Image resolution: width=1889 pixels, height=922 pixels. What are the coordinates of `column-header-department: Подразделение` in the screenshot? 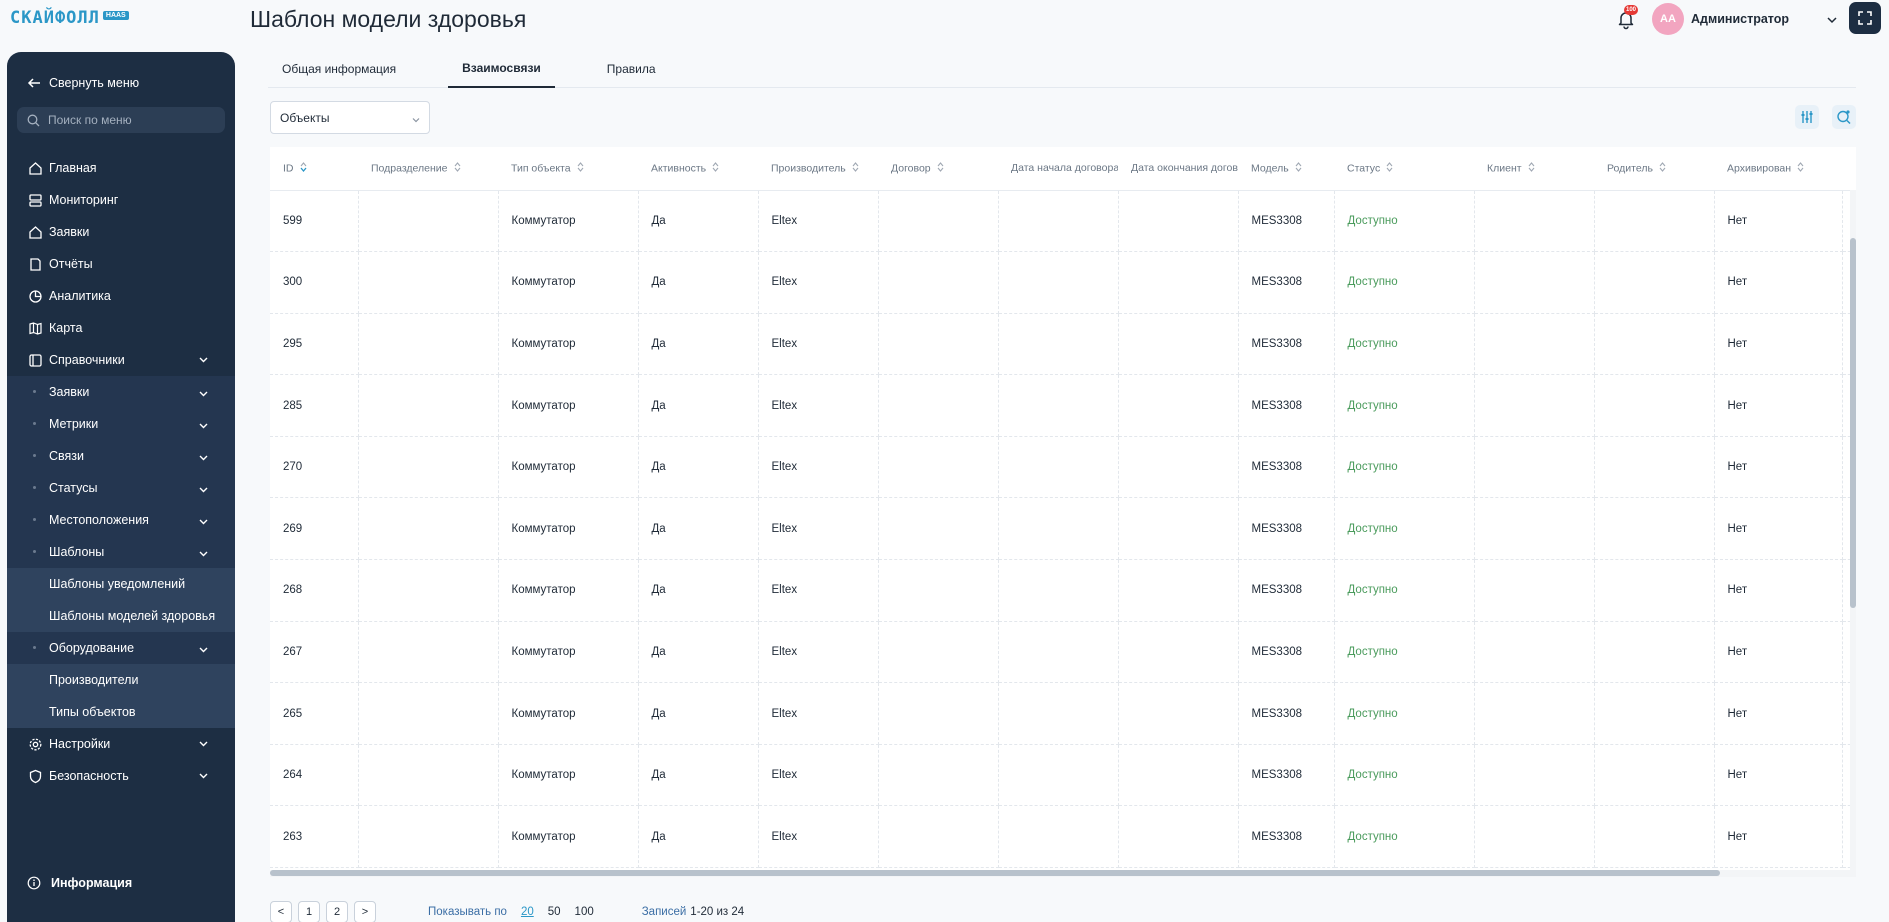 It's located at (428, 169).